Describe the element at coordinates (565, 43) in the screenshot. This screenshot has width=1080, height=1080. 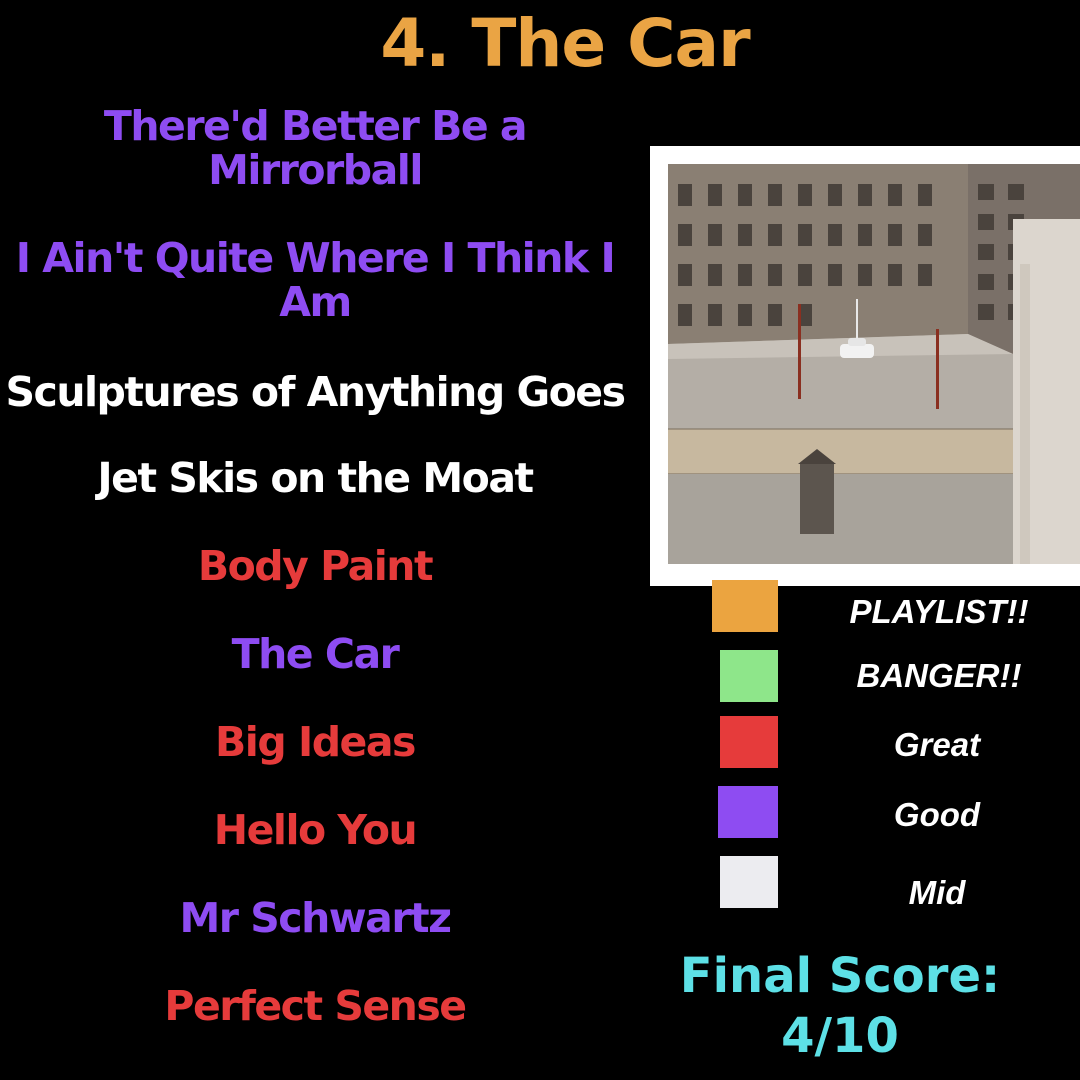
I see `page-title: 4. The Car` at that location.